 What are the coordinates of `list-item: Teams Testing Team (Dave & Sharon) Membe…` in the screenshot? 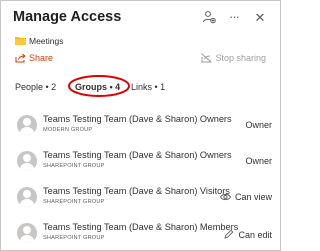 It's located at (140, 233).